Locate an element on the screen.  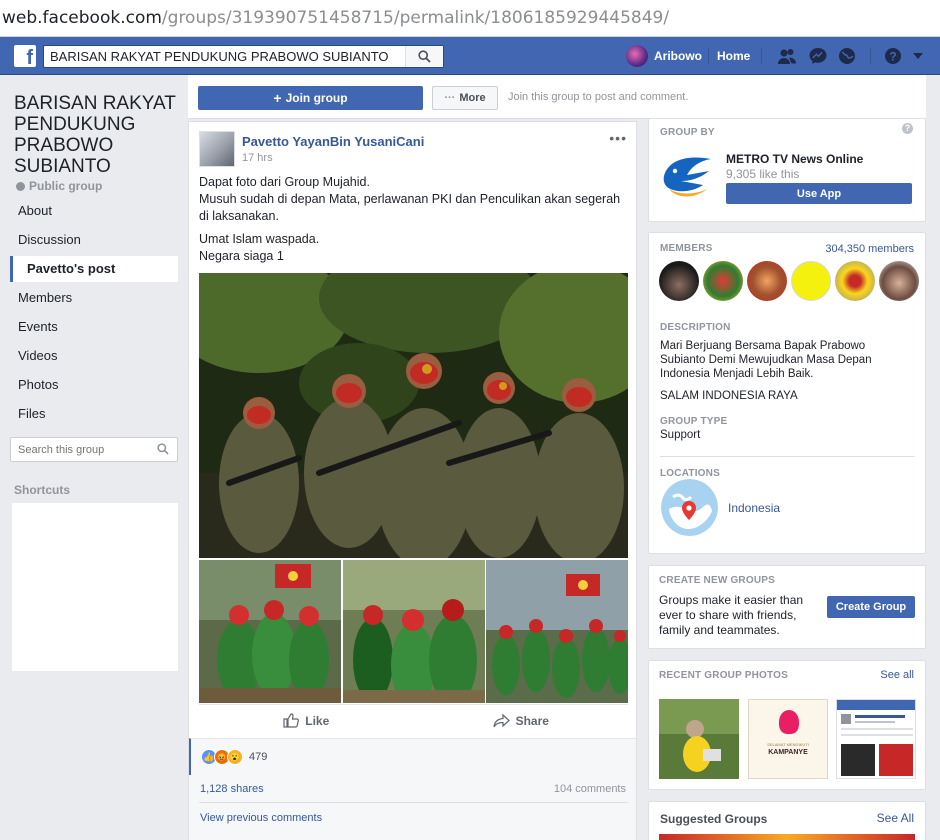
recent-photos-heading: RECENT GROUP PHOTOS is located at coordinates (724, 675).